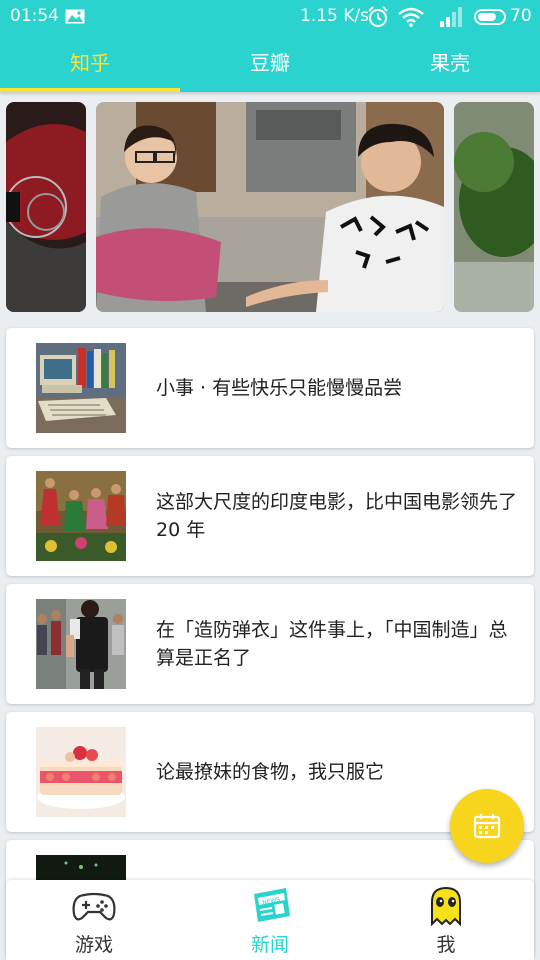  What do you see at coordinates (279, 388) in the screenshot?
I see `article-title: 小事 · 有些快乐只能慢慢品尝` at bounding box center [279, 388].